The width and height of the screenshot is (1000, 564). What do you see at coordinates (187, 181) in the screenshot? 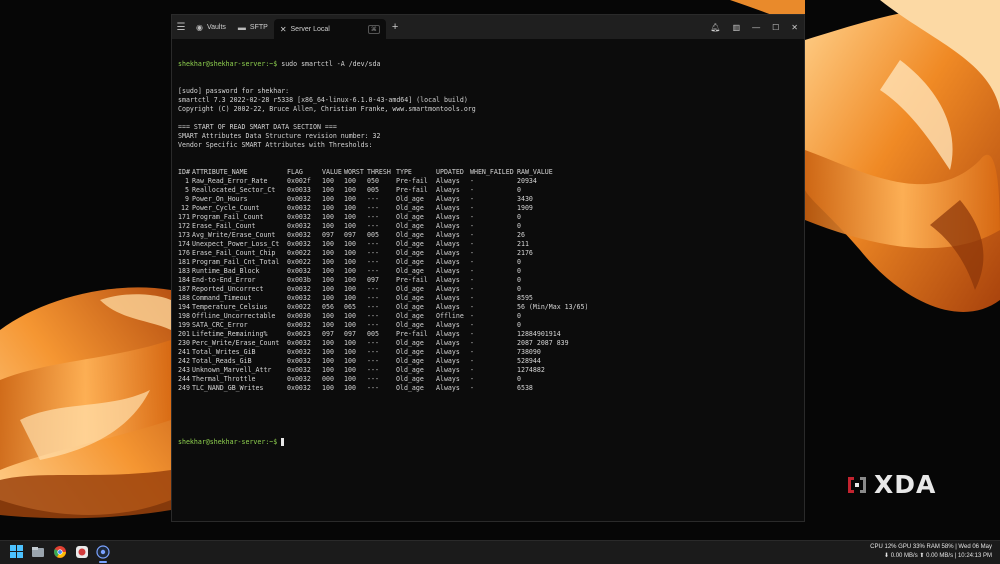
I see `attribute-id: 1` at bounding box center [187, 181].